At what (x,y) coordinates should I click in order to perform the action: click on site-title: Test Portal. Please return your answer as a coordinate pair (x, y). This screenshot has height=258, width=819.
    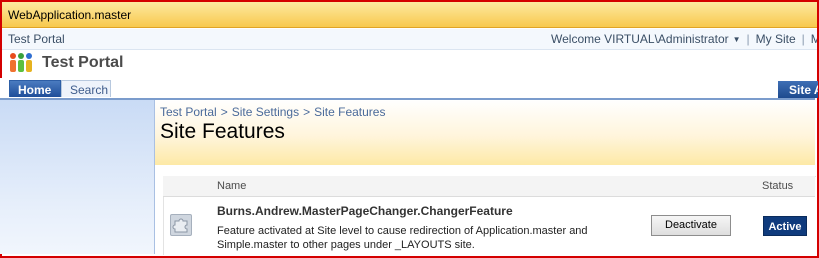
    Looking at the image, I should click on (83, 63).